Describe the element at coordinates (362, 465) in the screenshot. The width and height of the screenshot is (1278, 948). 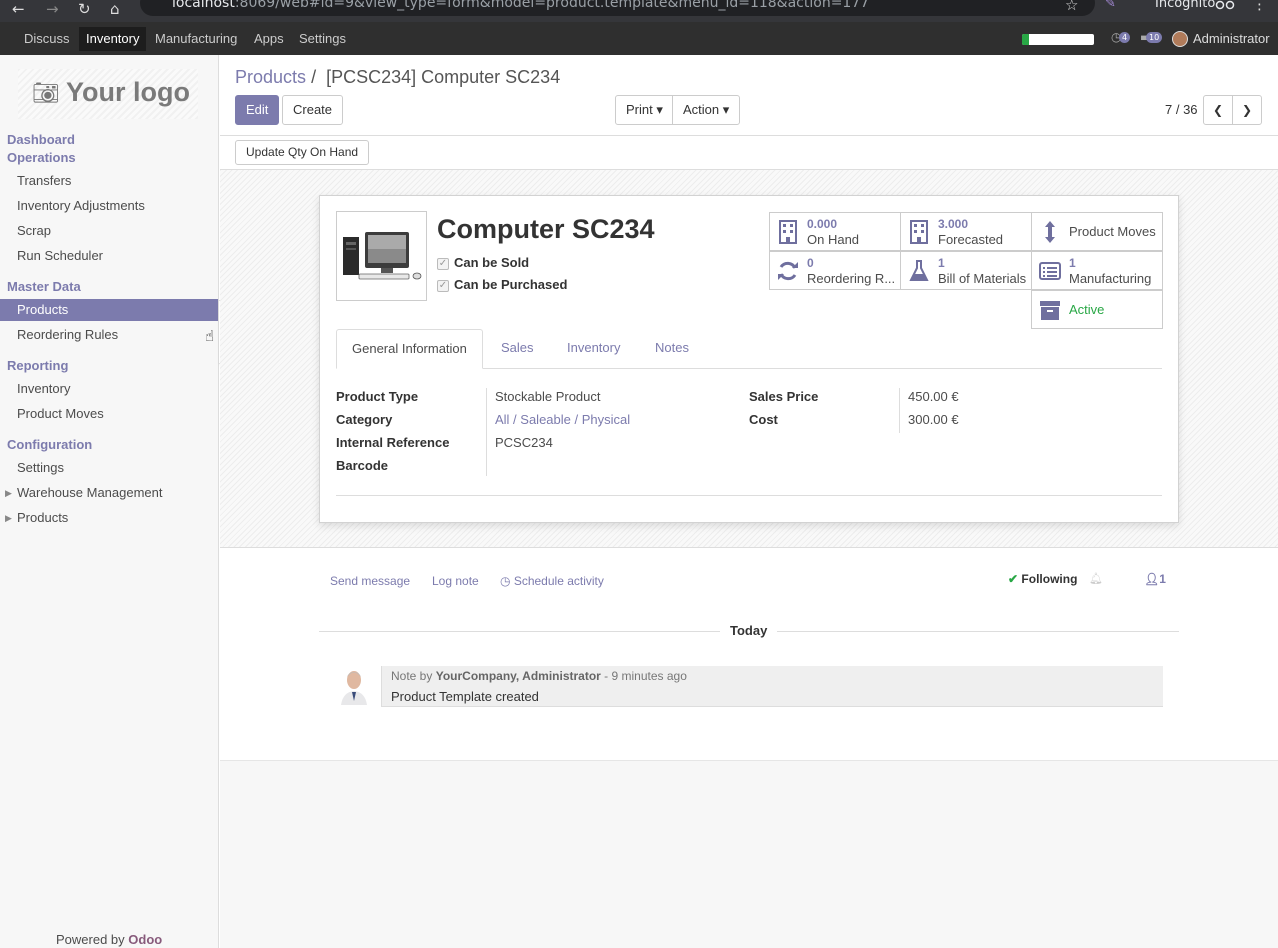
I see `barcode-label: Barcode` at that location.